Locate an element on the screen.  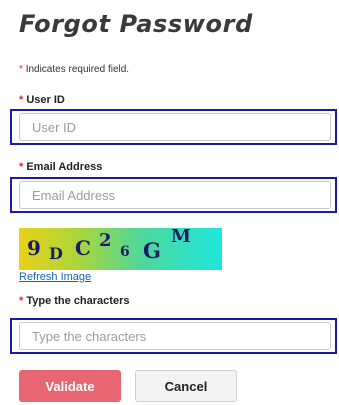
email-label: * Email Address is located at coordinates (60, 167).